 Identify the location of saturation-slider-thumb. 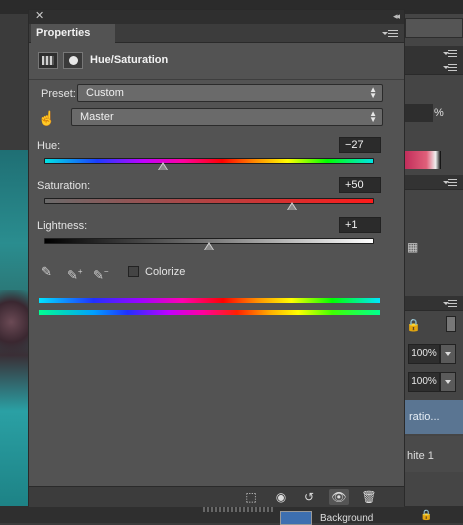
(291, 206).